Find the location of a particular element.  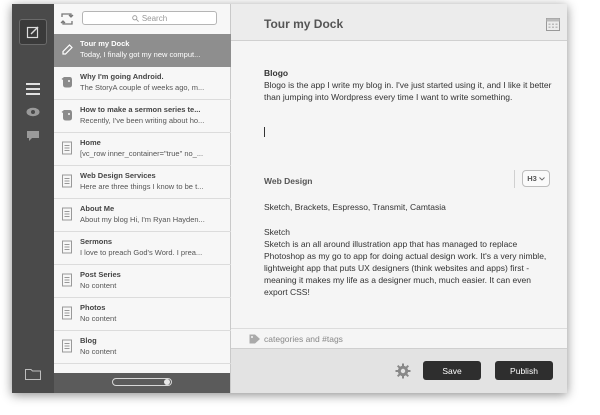

schedule-button is located at coordinates (553, 24).